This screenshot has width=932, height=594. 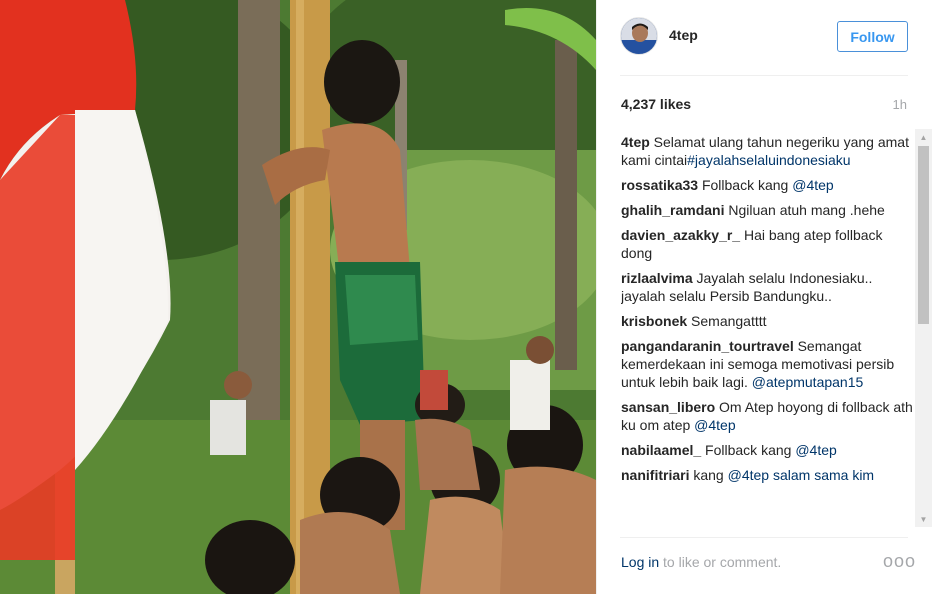 I want to click on avatar, so click(x=639, y=36).